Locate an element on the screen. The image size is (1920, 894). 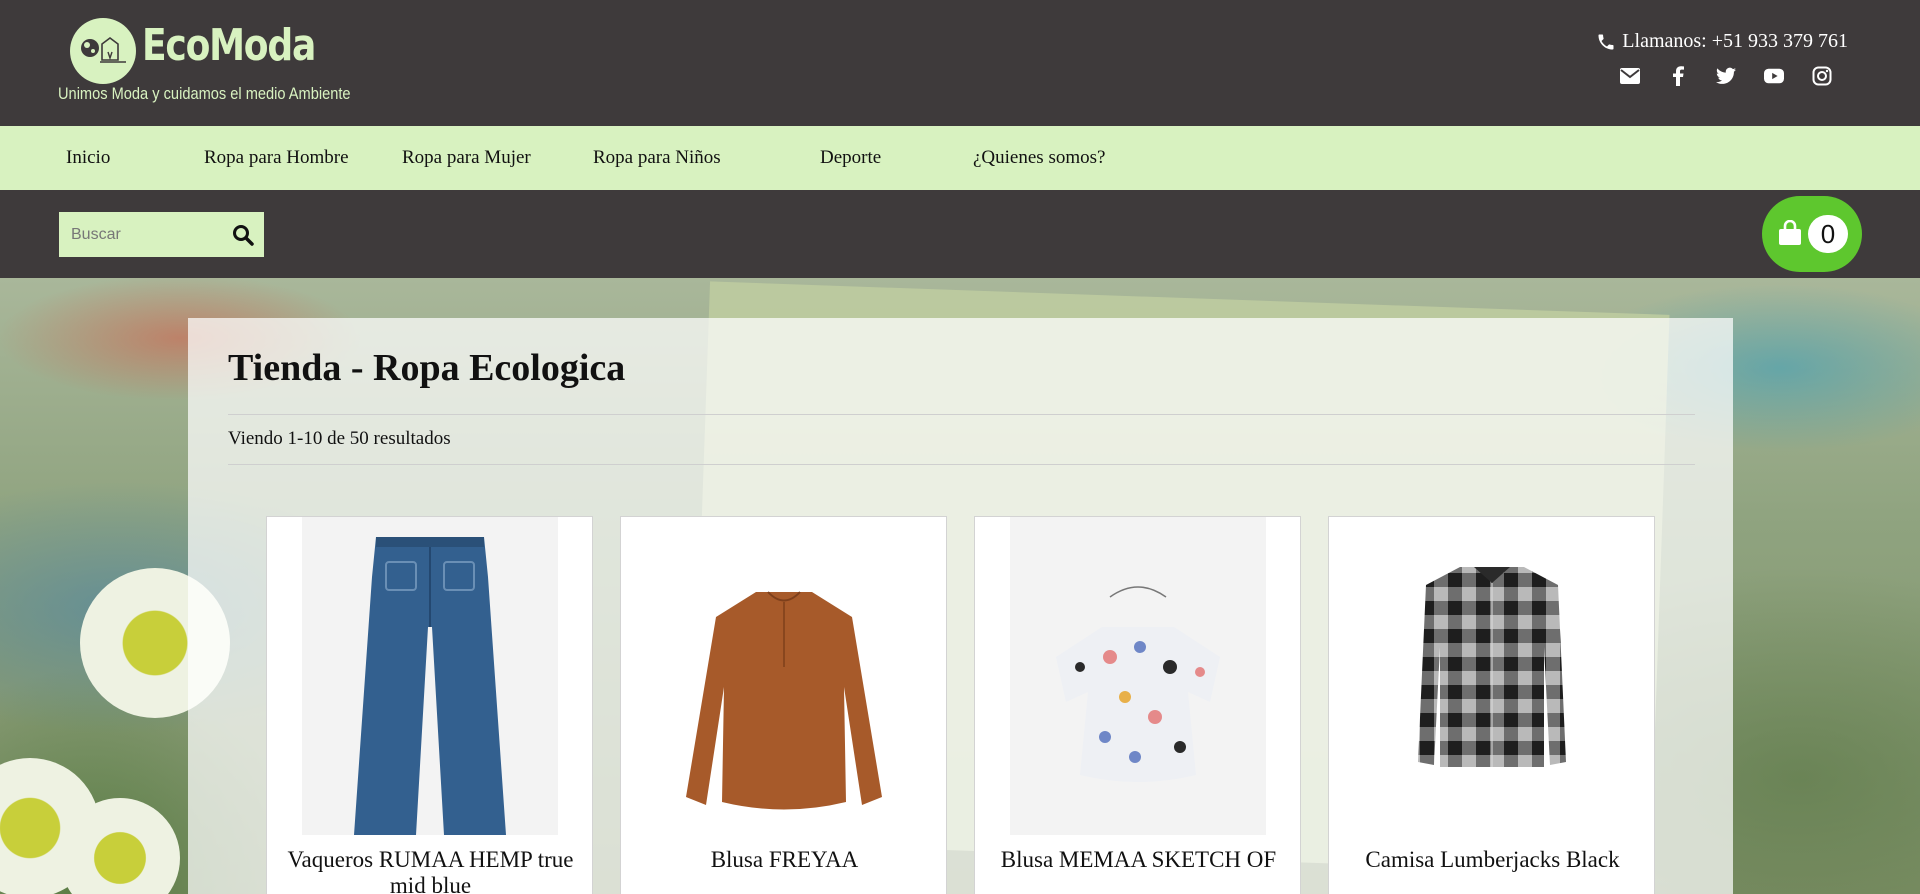
facebook-icon is located at coordinates (1678, 76).